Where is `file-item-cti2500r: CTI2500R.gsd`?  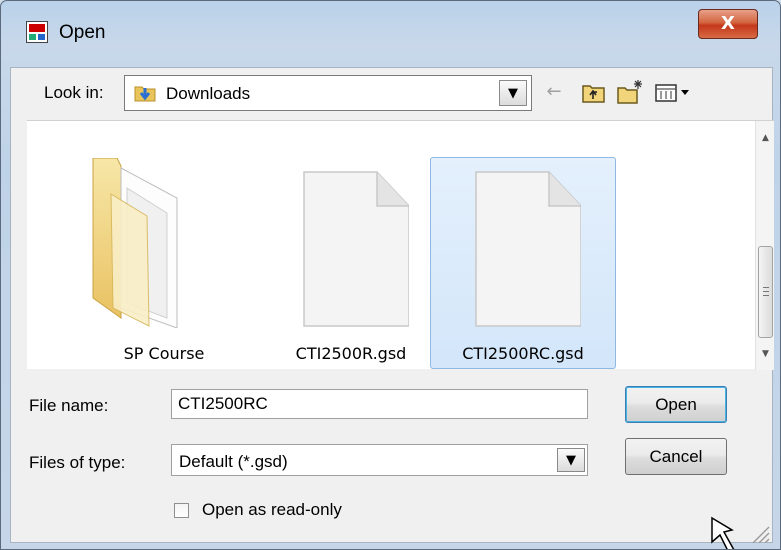 file-item-cti2500r: CTI2500R.gsd is located at coordinates (351, 263).